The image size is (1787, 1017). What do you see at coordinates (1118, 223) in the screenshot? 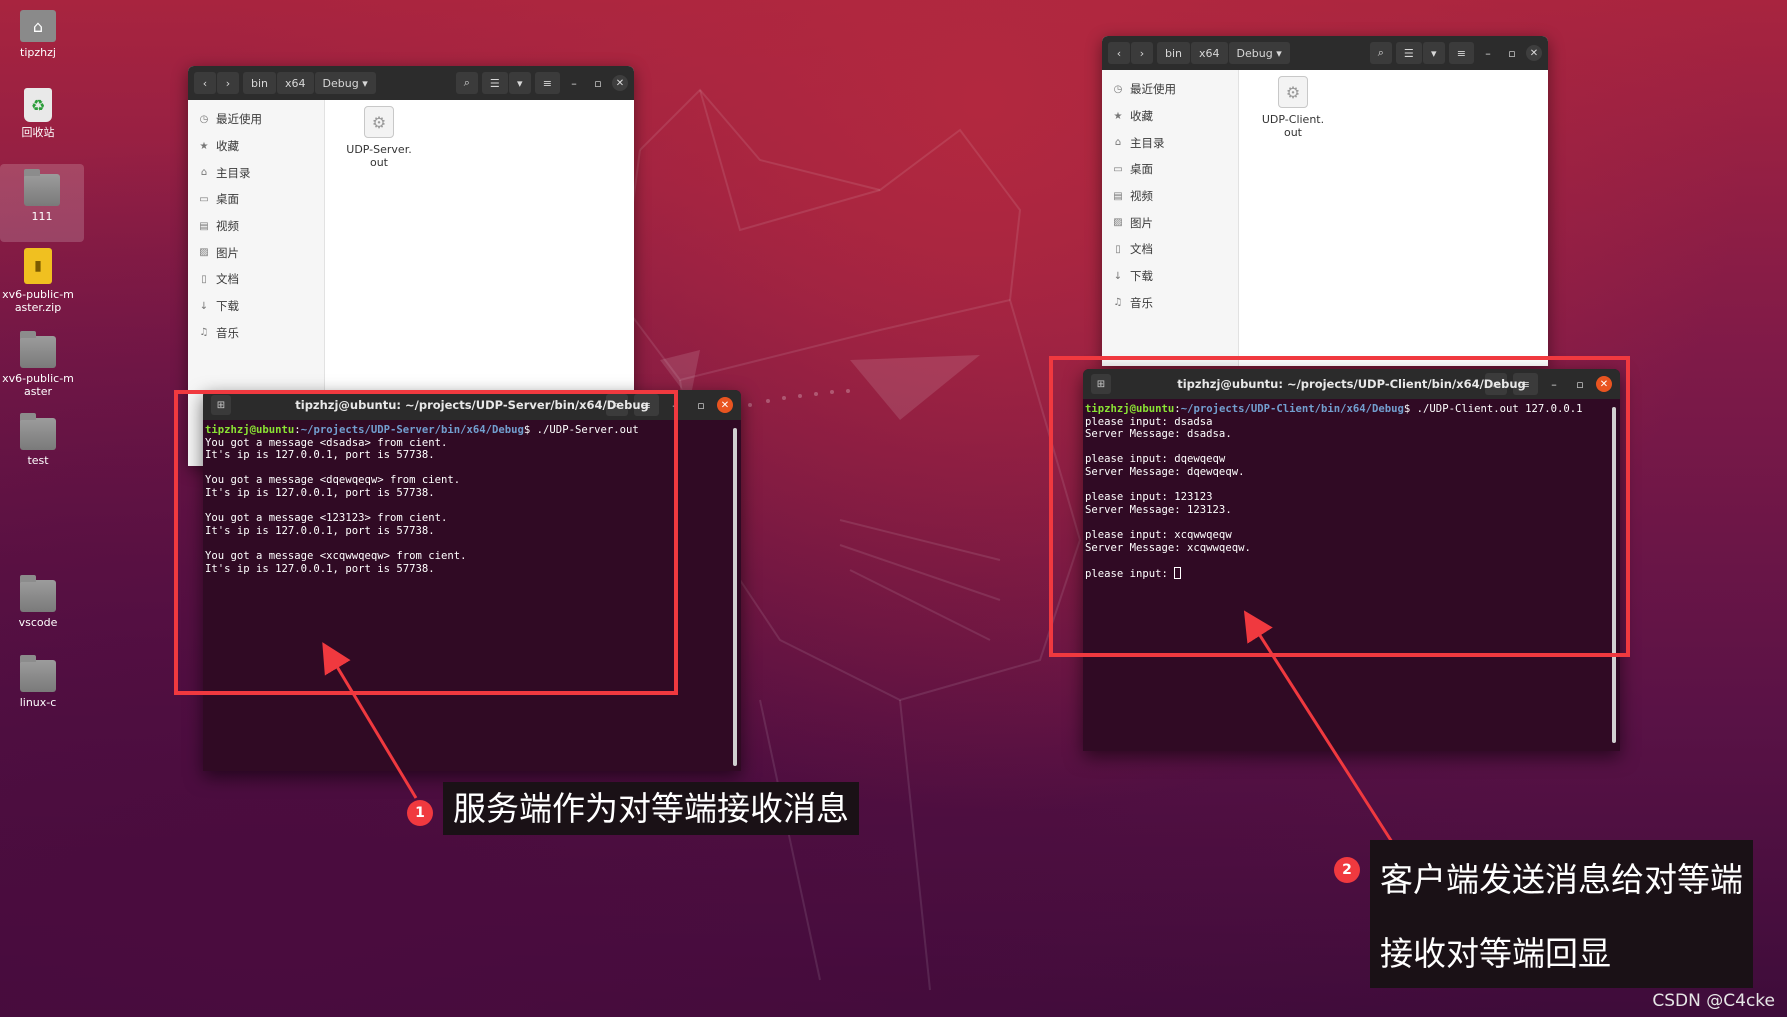
I see `picture-icon: ▨` at bounding box center [1118, 223].